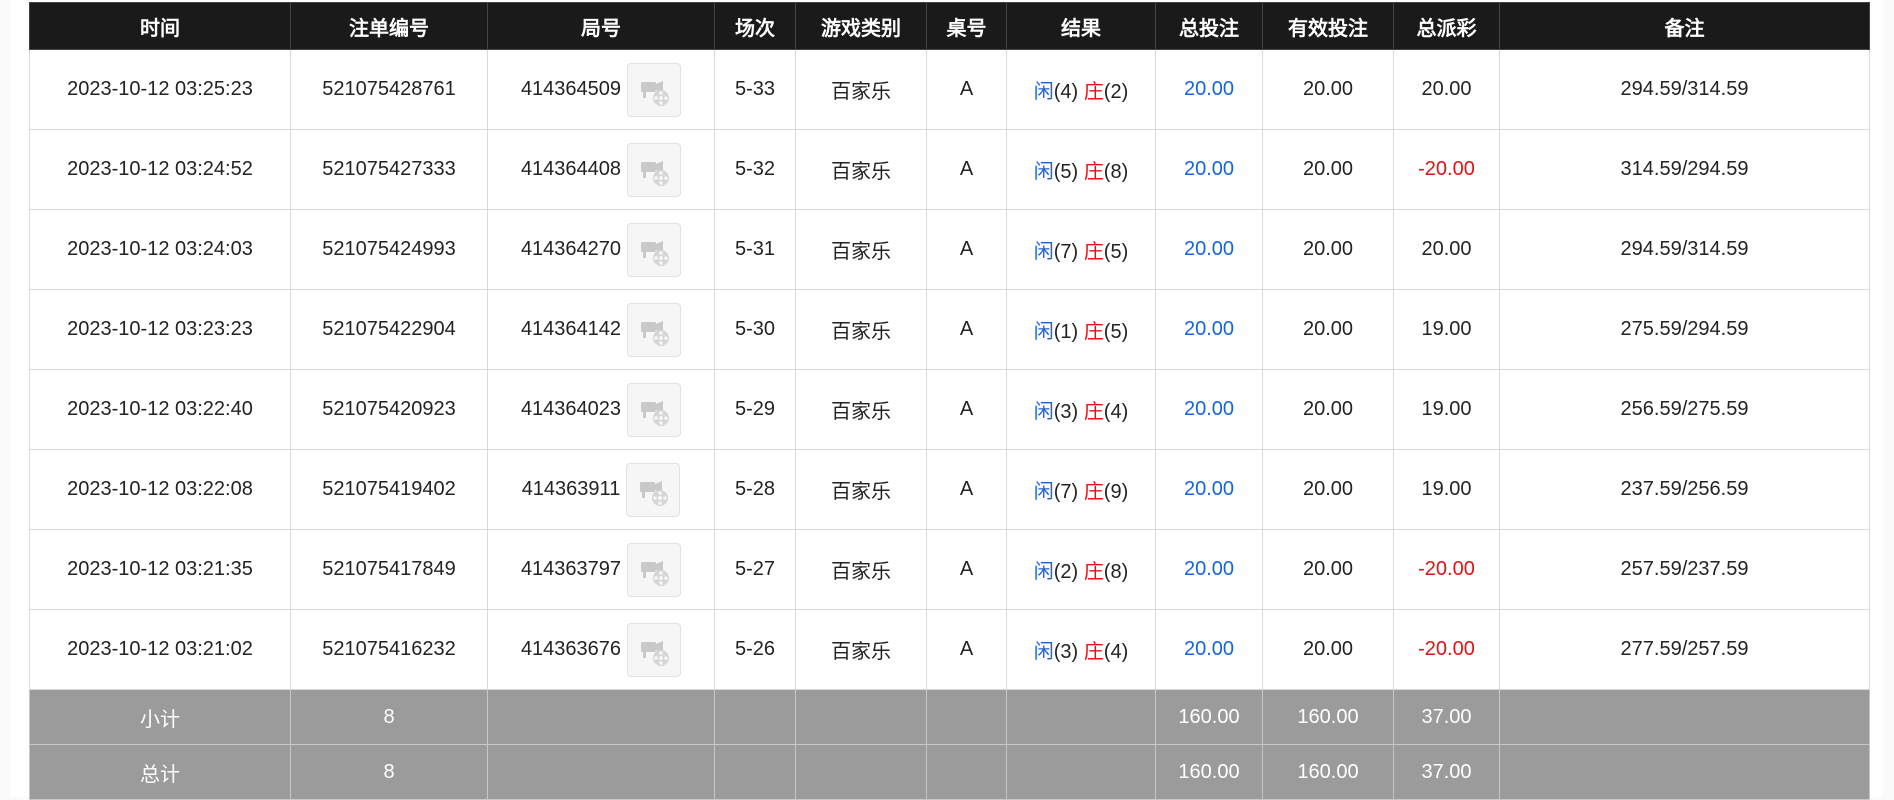 The width and height of the screenshot is (1894, 800). What do you see at coordinates (1081, 249) in the screenshot?
I see `cell-result: 闲(7) 庄(5)` at bounding box center [1081, 249].